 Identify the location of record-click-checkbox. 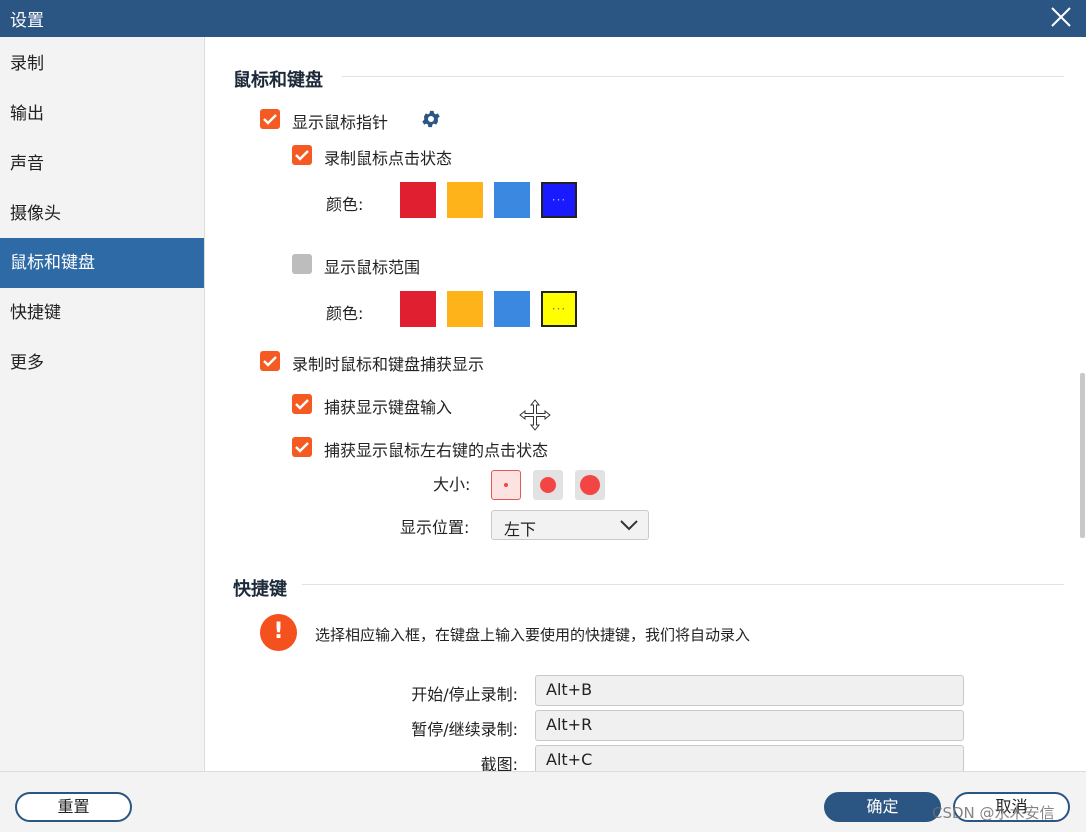
(302, 155).